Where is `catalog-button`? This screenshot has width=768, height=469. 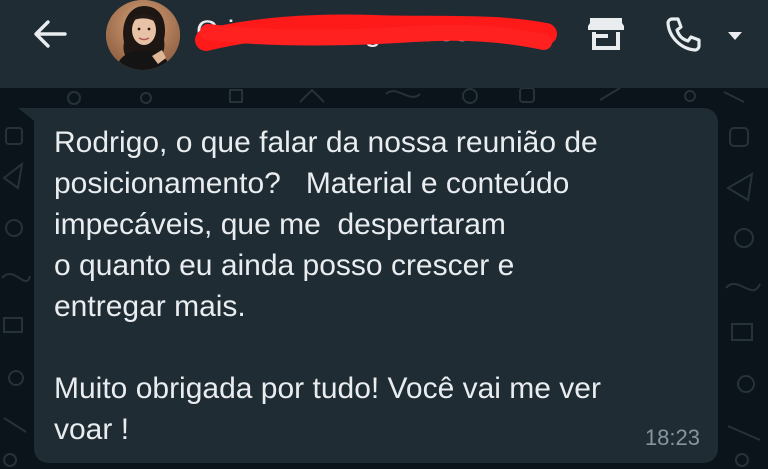
catalog-button is located at coordinates (606, 36).